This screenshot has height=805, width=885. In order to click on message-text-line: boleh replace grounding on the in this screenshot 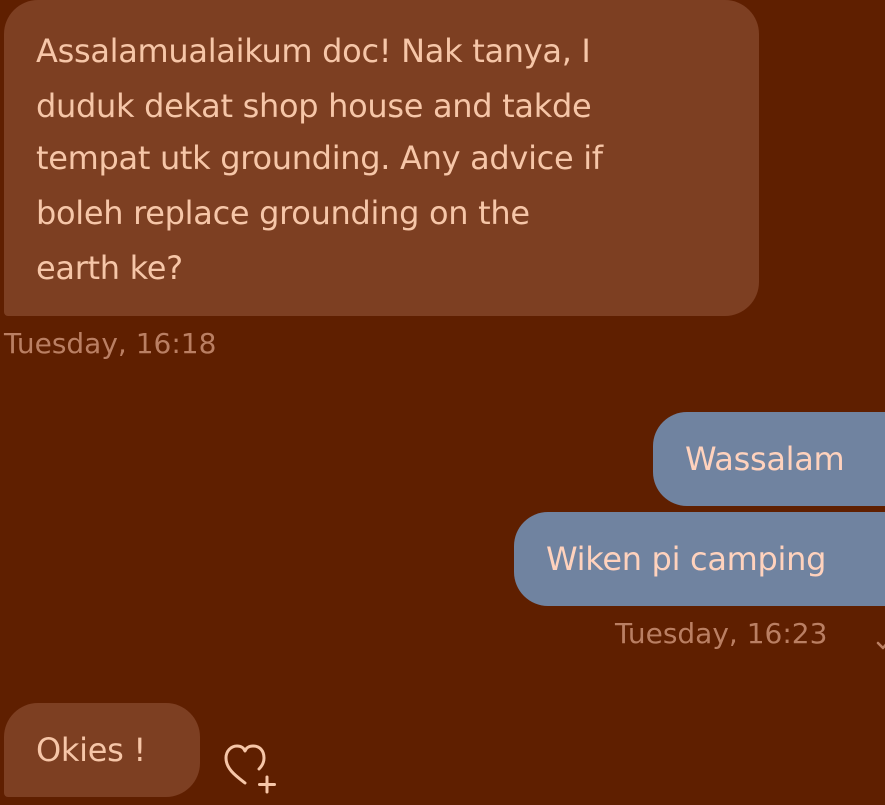, I will do `click(283, 213)`.